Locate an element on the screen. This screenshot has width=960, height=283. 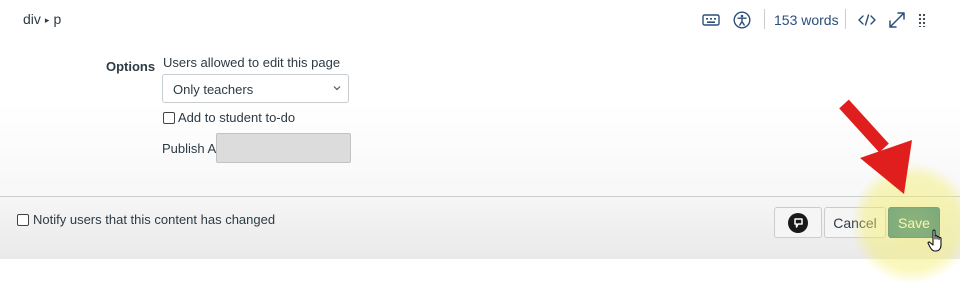
keyboard-icon is located at coordinates (711, 20).